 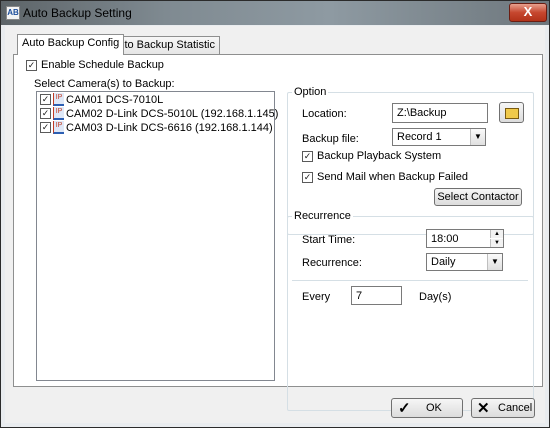 I want to click on start-time-field: 18:00 ▲ ▼, so click(x=465, y=238).